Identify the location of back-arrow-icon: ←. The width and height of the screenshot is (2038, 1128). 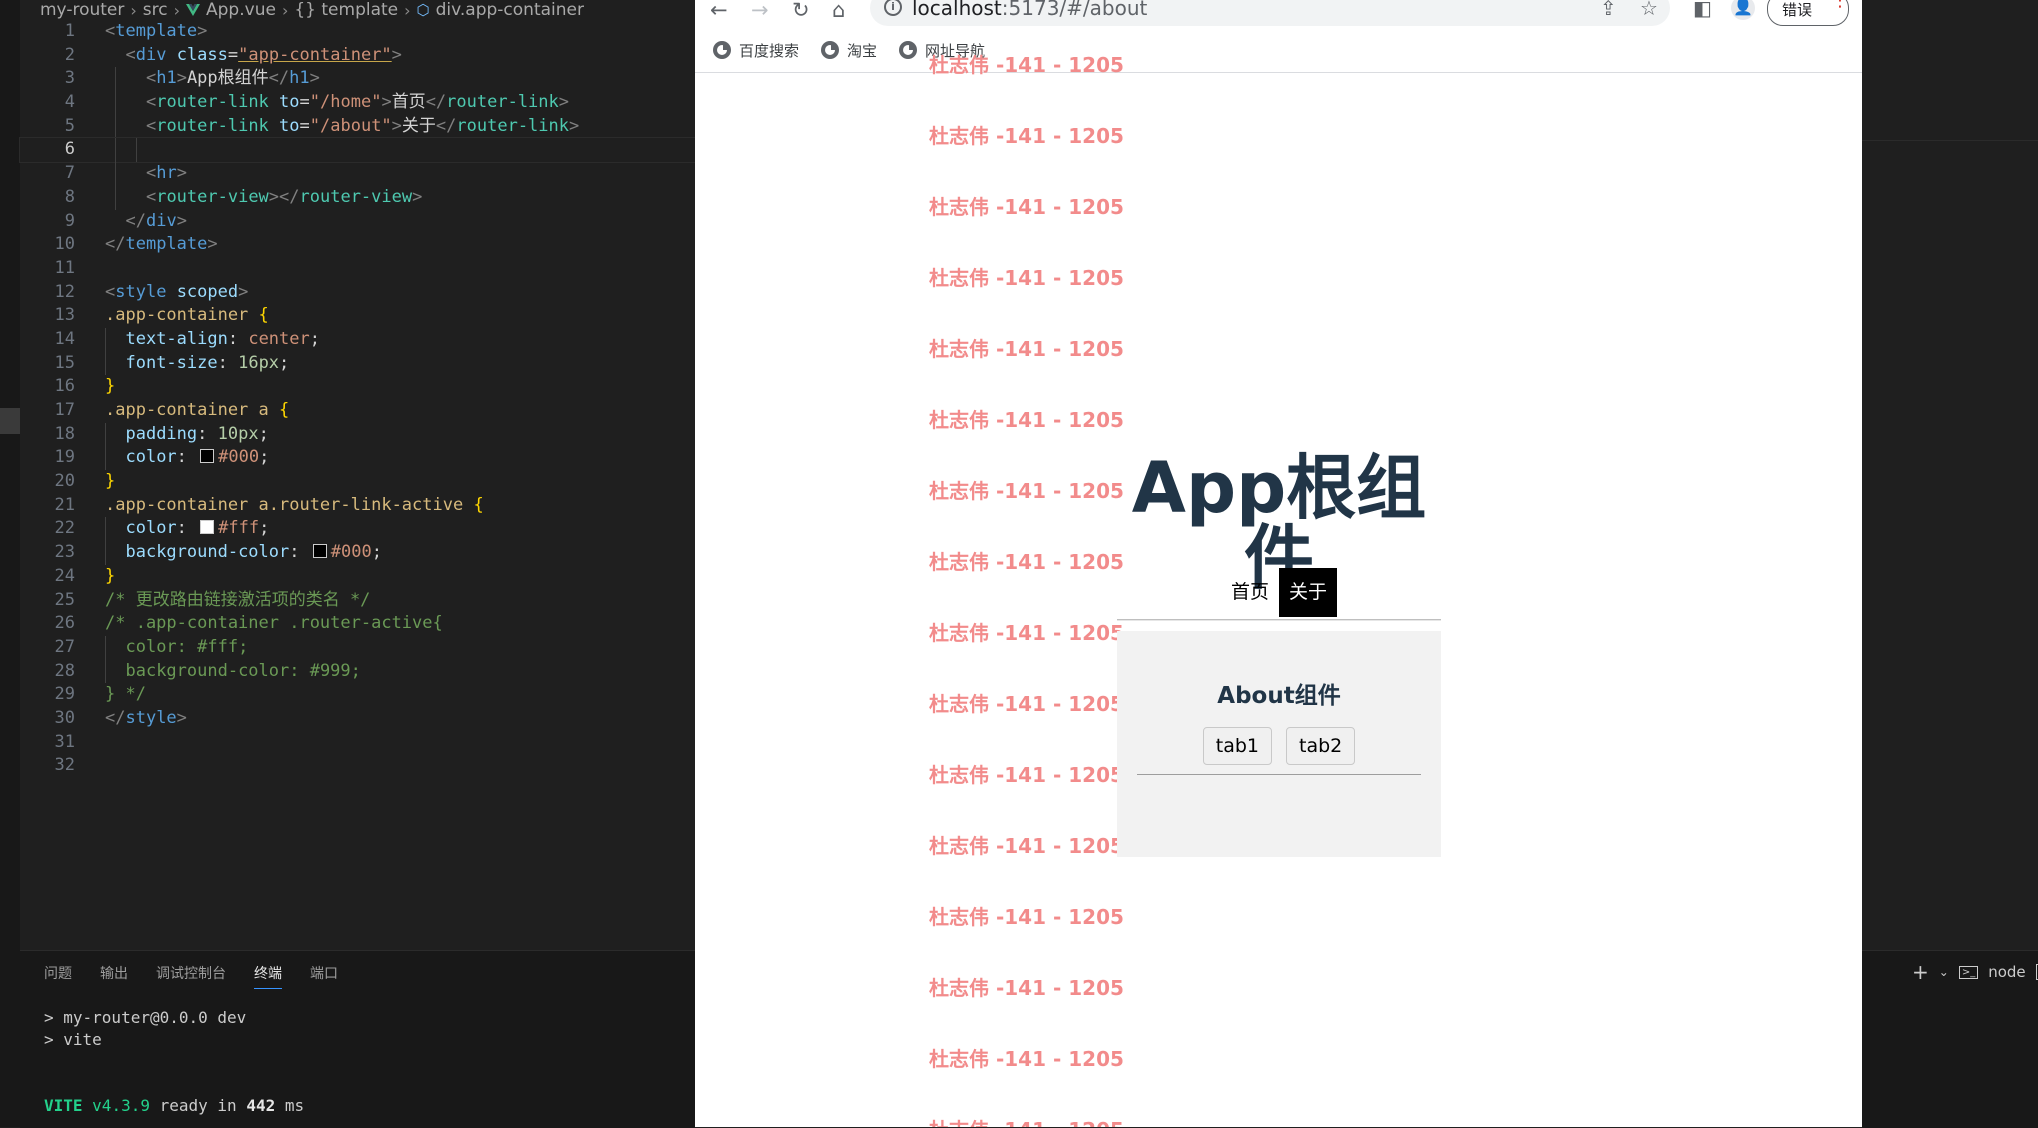
(719, 10).